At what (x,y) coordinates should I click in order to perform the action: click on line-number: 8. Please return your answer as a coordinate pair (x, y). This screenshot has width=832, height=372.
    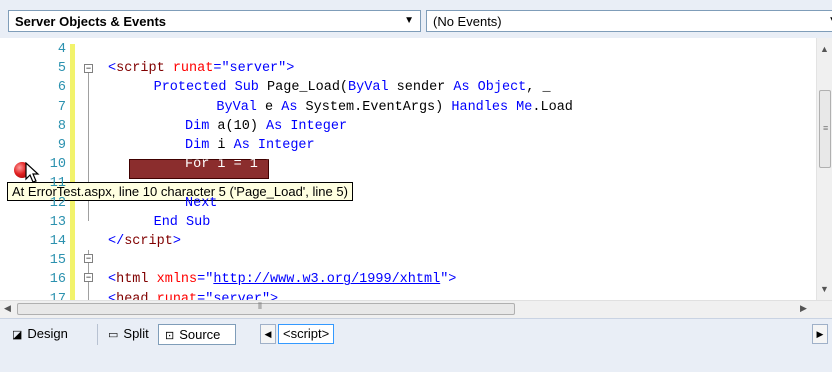
    Looking at the image, I should click on (61, 126).